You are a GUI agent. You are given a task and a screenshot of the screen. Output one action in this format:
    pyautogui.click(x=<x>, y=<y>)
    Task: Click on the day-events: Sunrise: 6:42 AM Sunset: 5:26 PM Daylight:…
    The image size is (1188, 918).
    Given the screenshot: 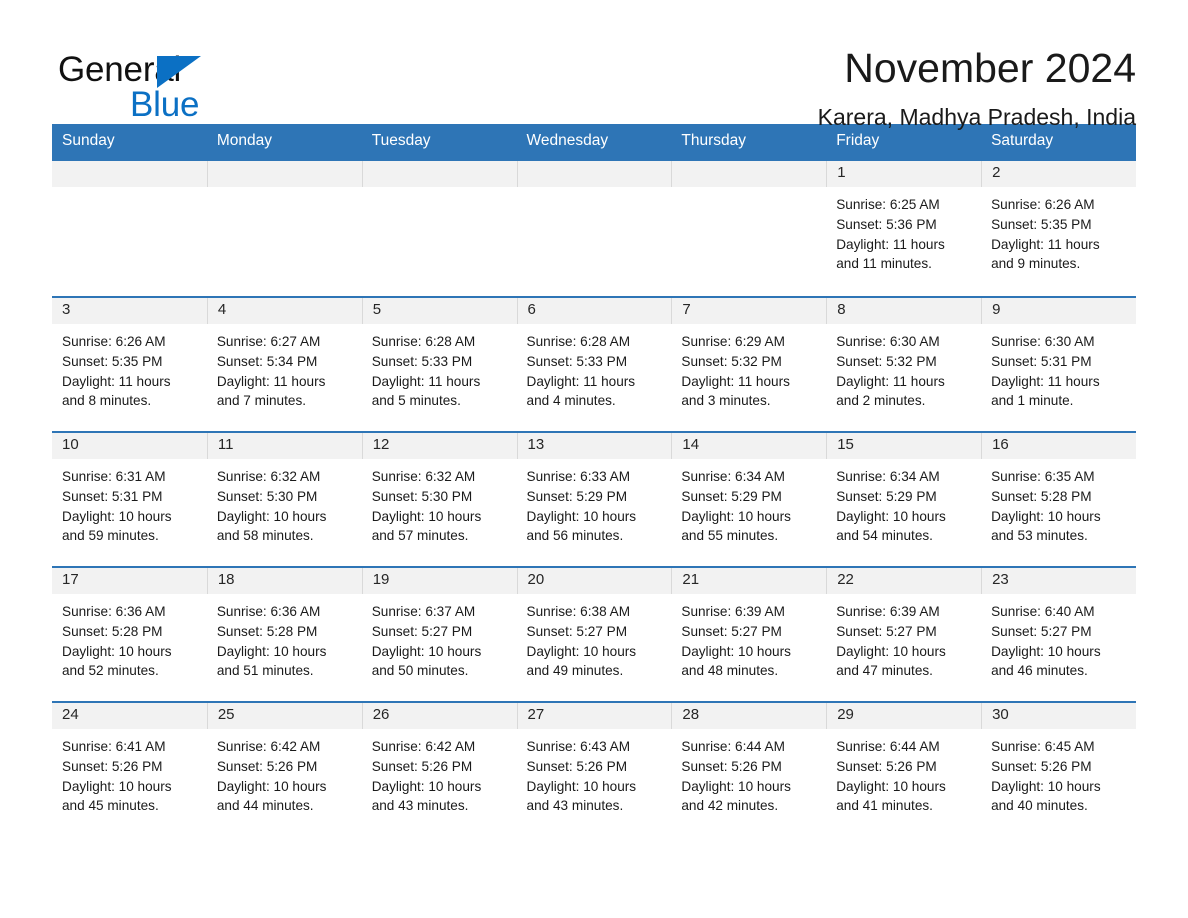 What is the action you would take?
    pyautogui.click(x=284, y=772)
    